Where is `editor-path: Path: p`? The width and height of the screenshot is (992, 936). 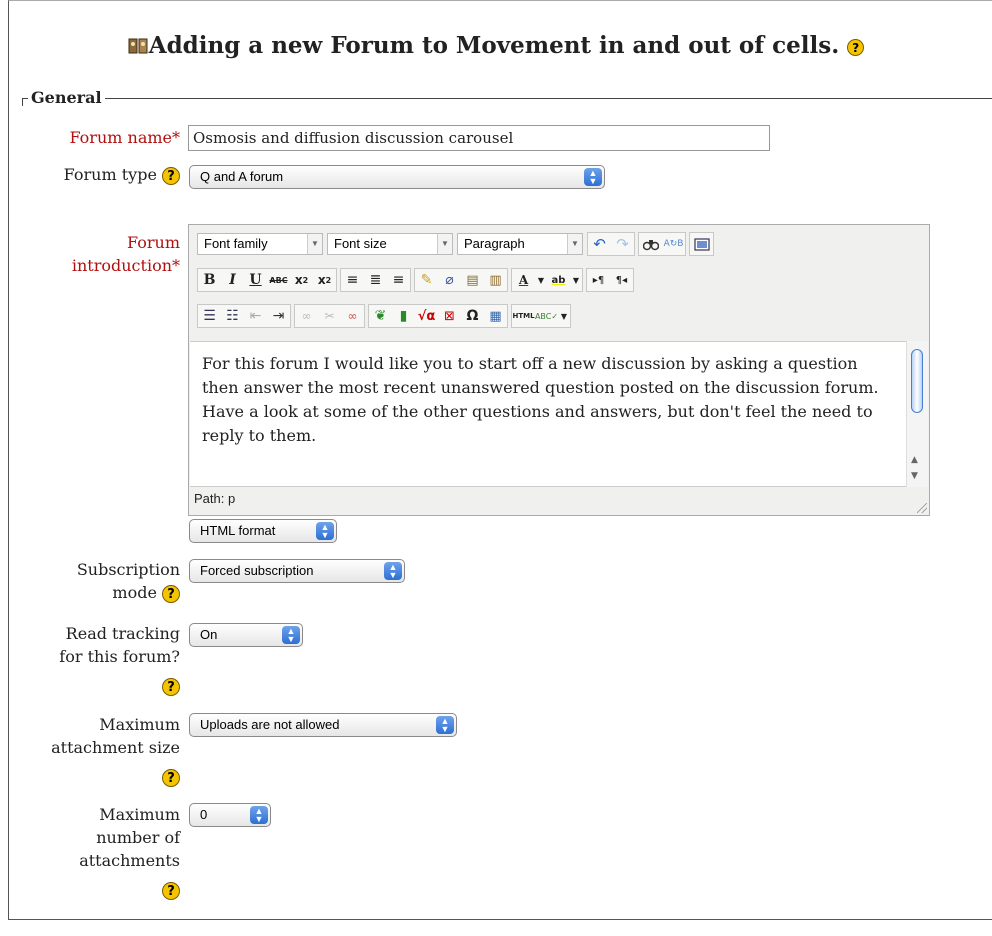 editor-path: Path: p is located at coordinates (215, 498).